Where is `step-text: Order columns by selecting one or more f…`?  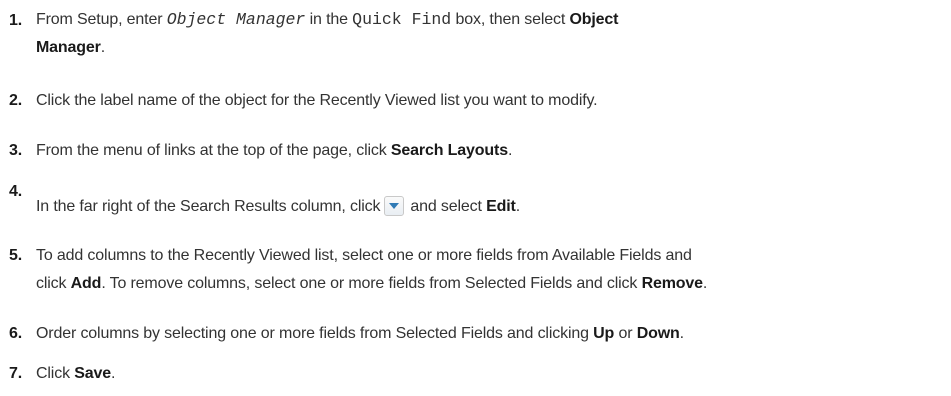
step-text: Order columns by selecting one or more f… is located at coordinates (315, 333).